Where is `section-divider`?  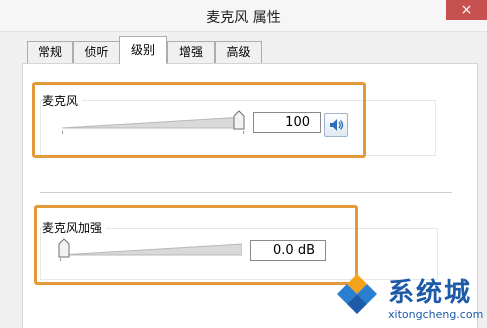 section-divider is located at coordinates (246, 192).